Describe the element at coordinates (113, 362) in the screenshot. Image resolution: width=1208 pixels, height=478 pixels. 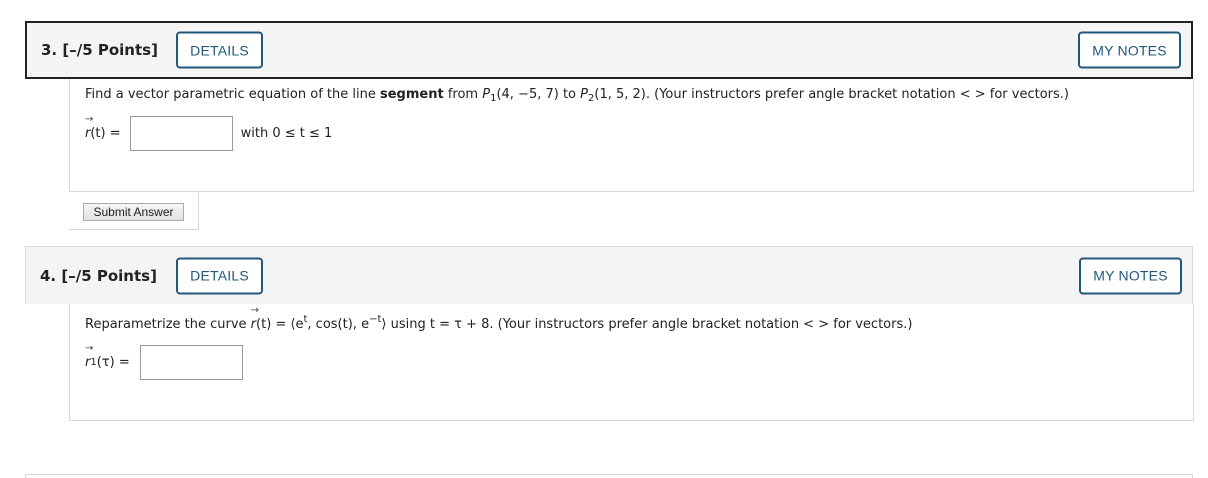
I see `answer-label: (τ) =` at that location.